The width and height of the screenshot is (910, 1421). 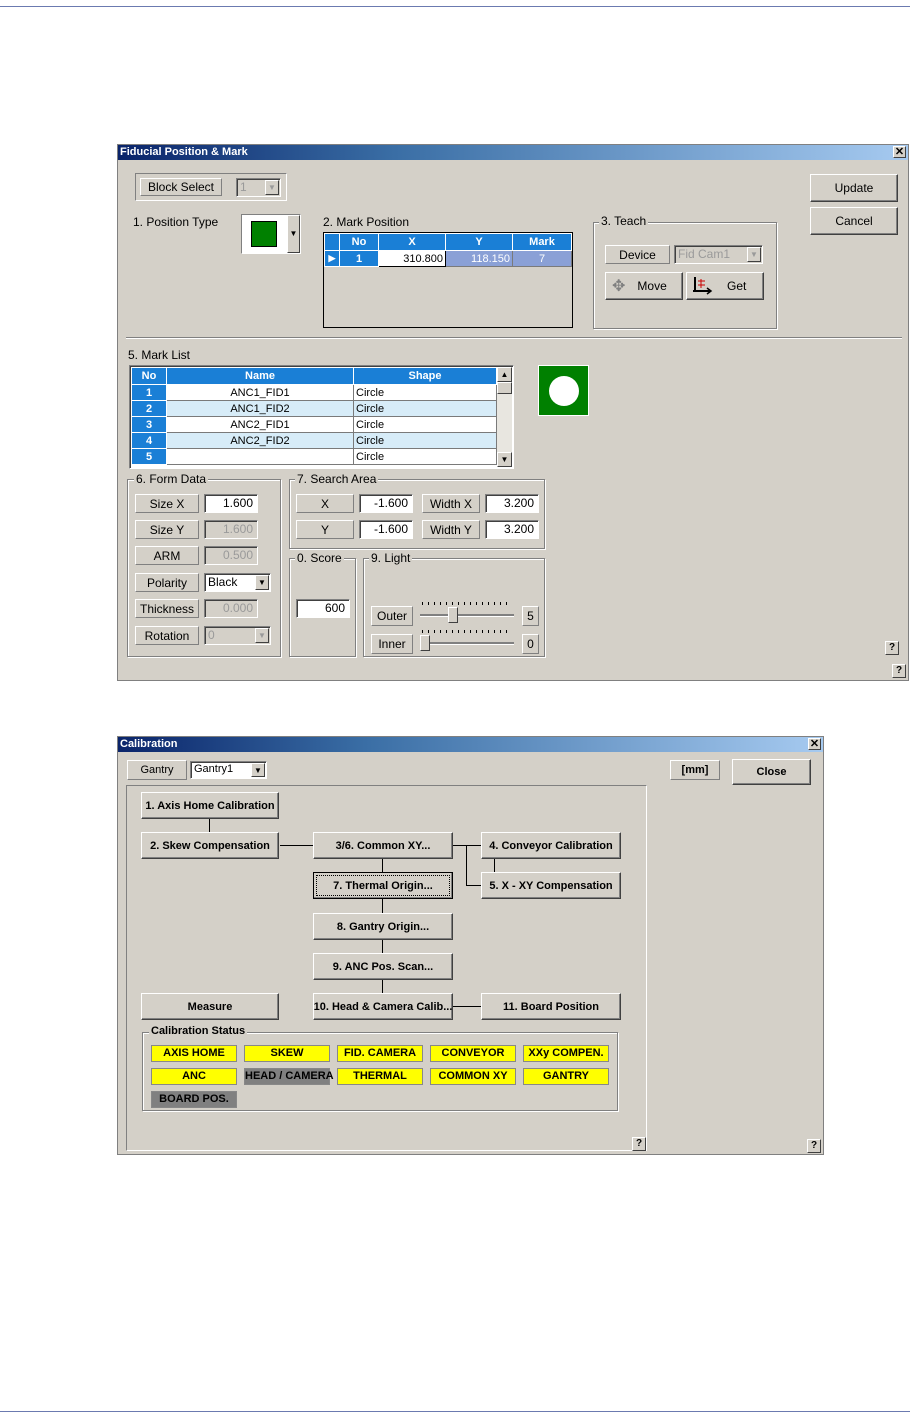 What do you see at coordinates (551, 845) in the screenshot?
I see `conveyor-calibration-button: 4. Conveyor Calibration` at bounding box center [551, 845].